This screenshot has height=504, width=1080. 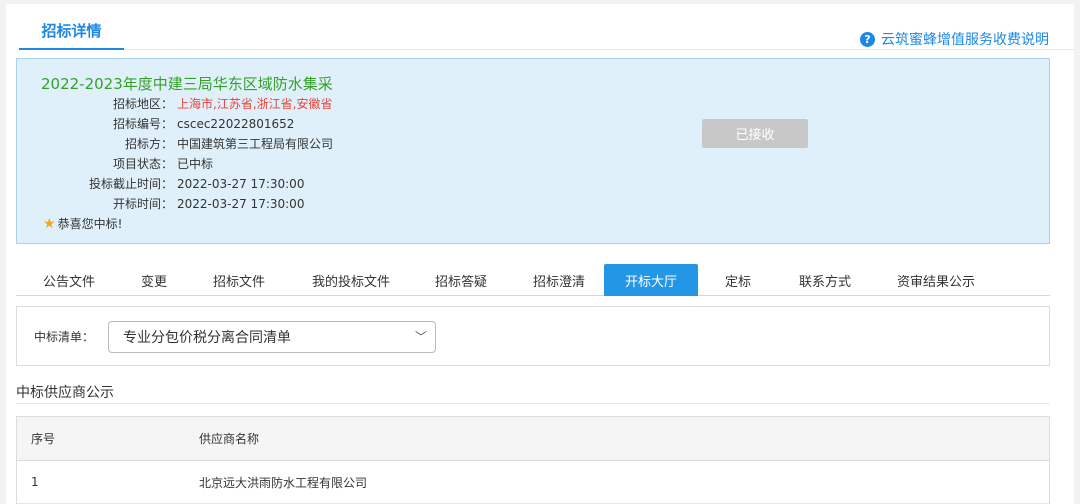 What do you see at coordinates (90, 224) in the screenshot?
I see `congrats-text: 恭喜您中标!` at bounding box center [90, 224].